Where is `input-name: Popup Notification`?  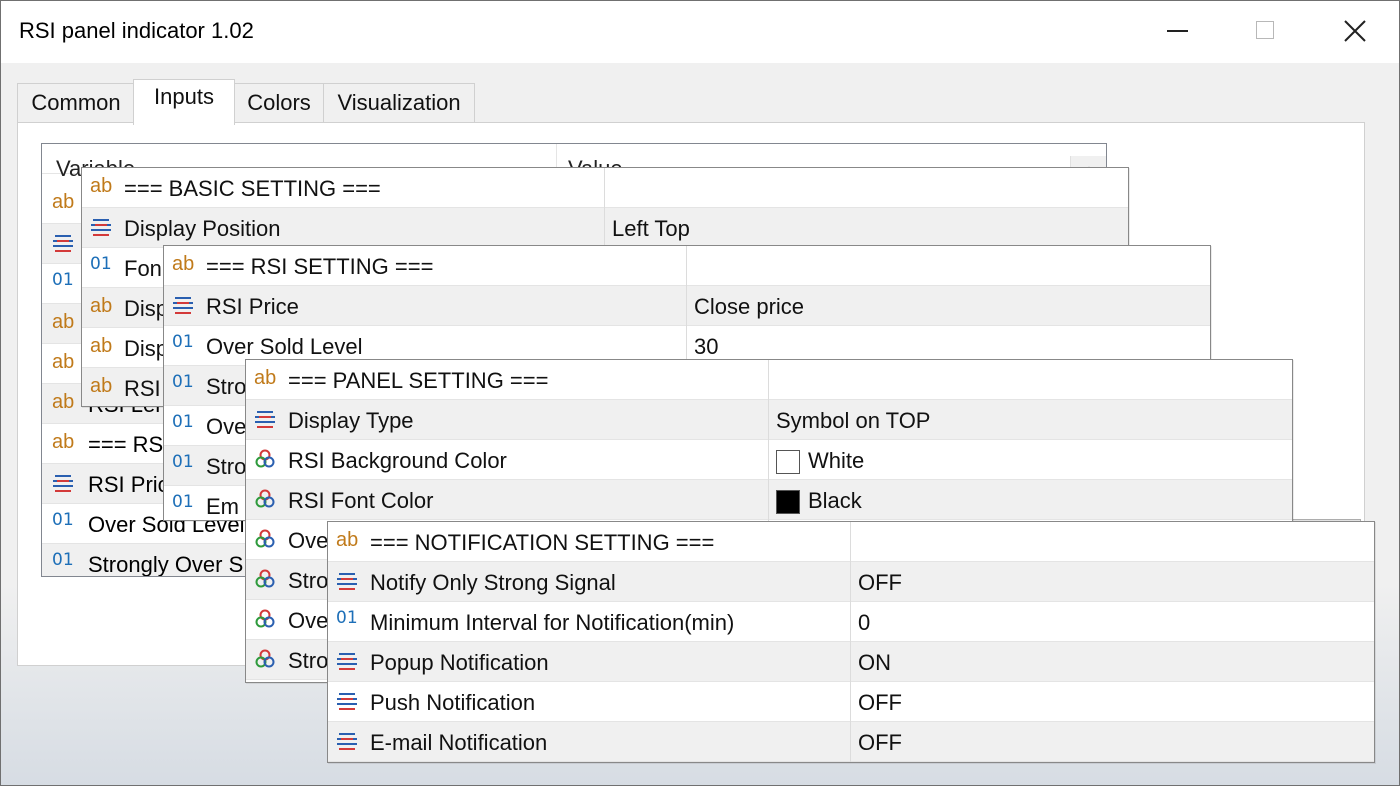
input-name: Popup Notification is located at coordinates (459, 662).